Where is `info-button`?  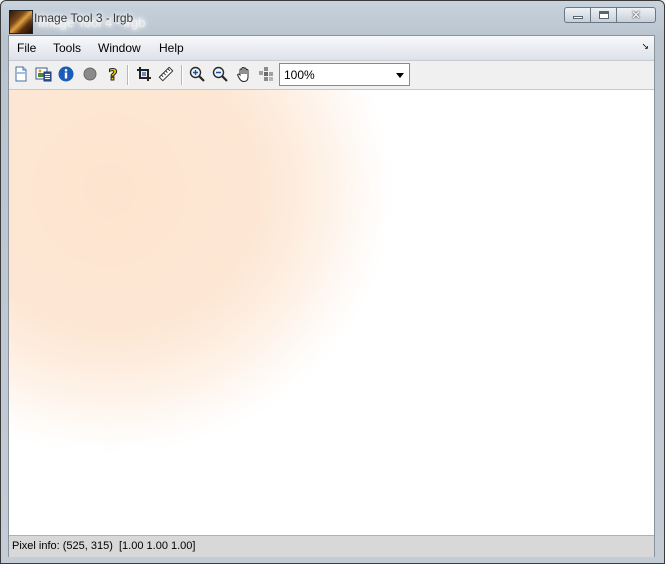 info-button is located at coordinates (66, 74).